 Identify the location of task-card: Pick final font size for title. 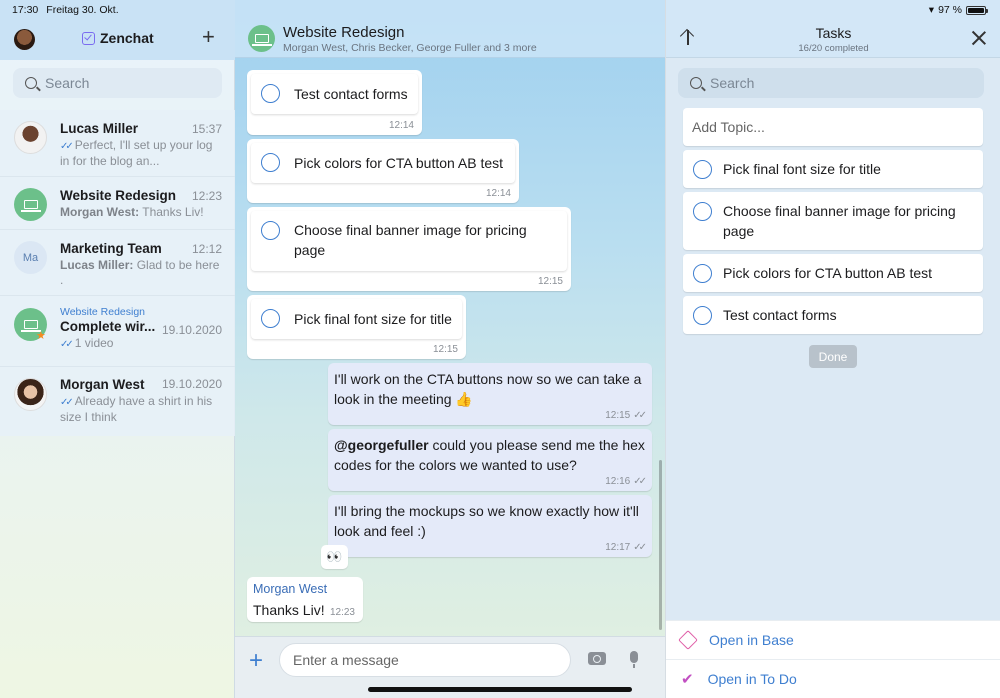
(356, 319).